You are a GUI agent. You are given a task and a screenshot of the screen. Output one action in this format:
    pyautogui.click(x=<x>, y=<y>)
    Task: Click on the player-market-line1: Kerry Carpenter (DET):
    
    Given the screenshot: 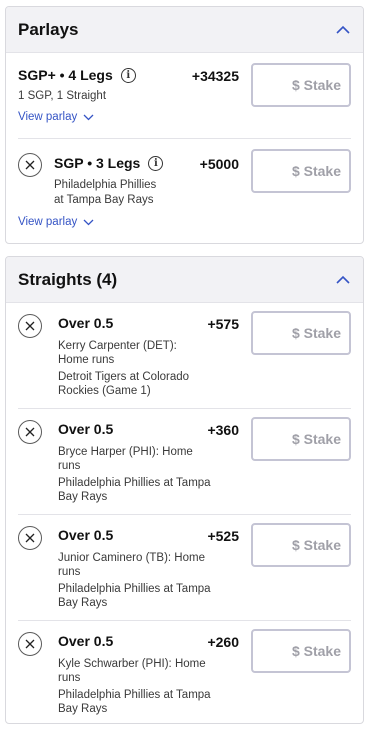 What is the action you would take?
    pyautogui.click(x=117, y=346)
    